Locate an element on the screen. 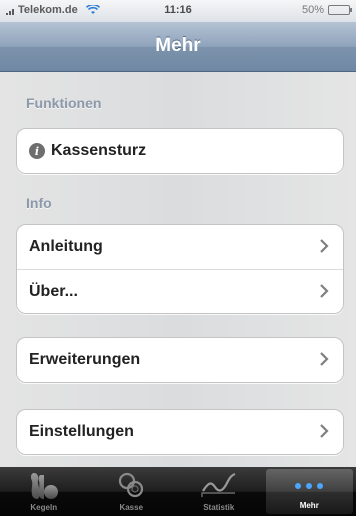 This screenshot has height=516, width=356. tab-kegeln: Kegeln is located at coordinates (44, 491).